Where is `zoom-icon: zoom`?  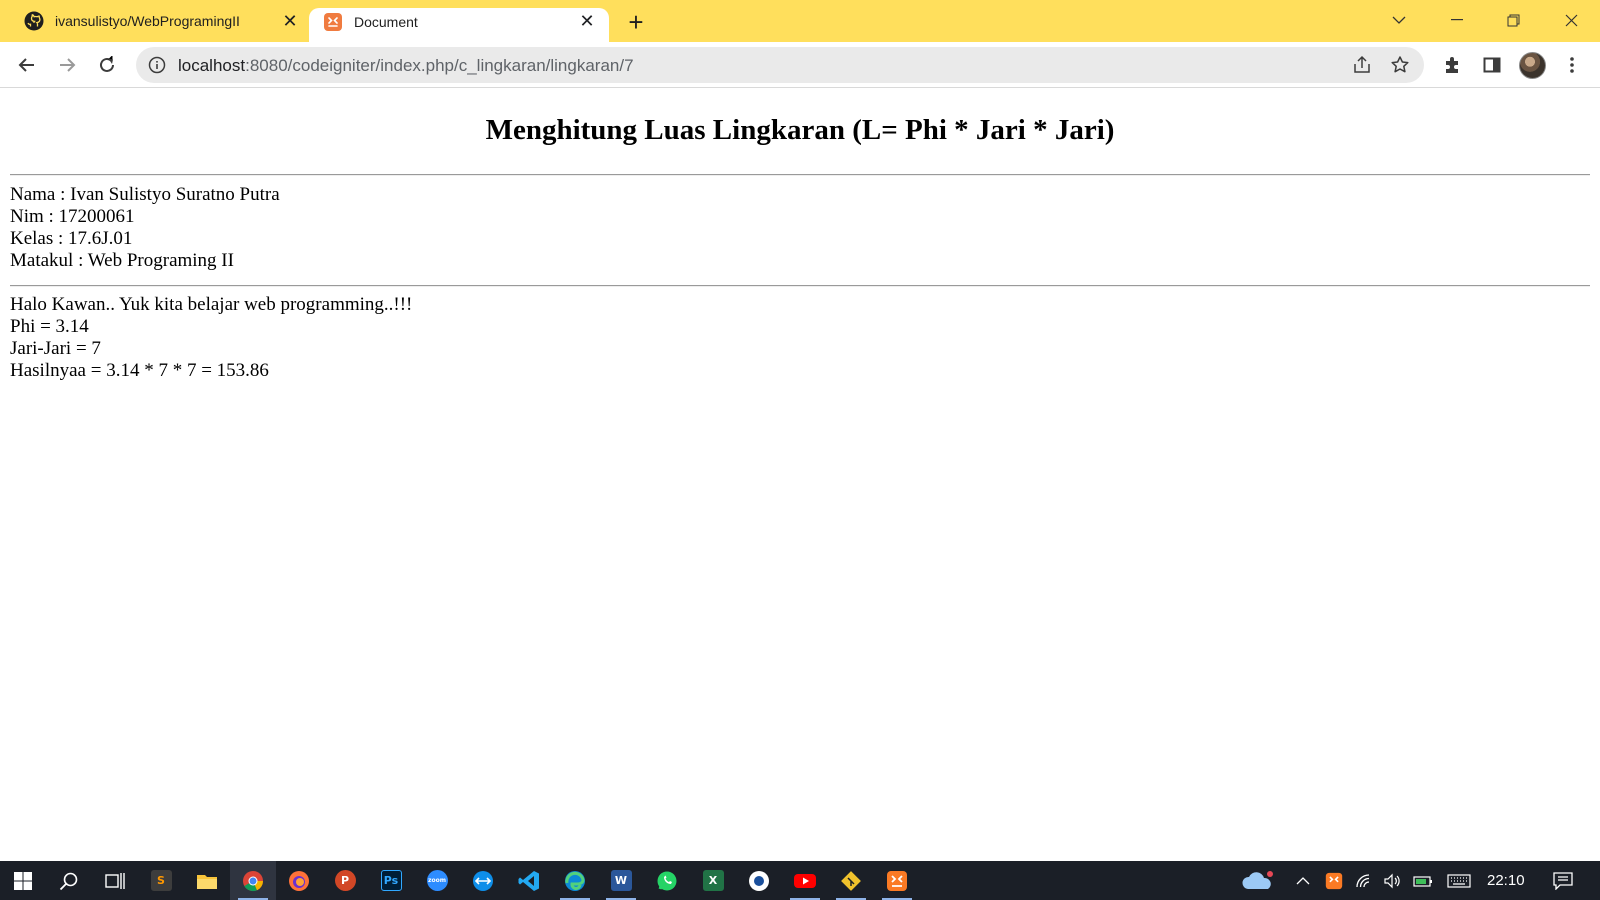
zoom-icon: zoom is located at coordinates (437, 880).